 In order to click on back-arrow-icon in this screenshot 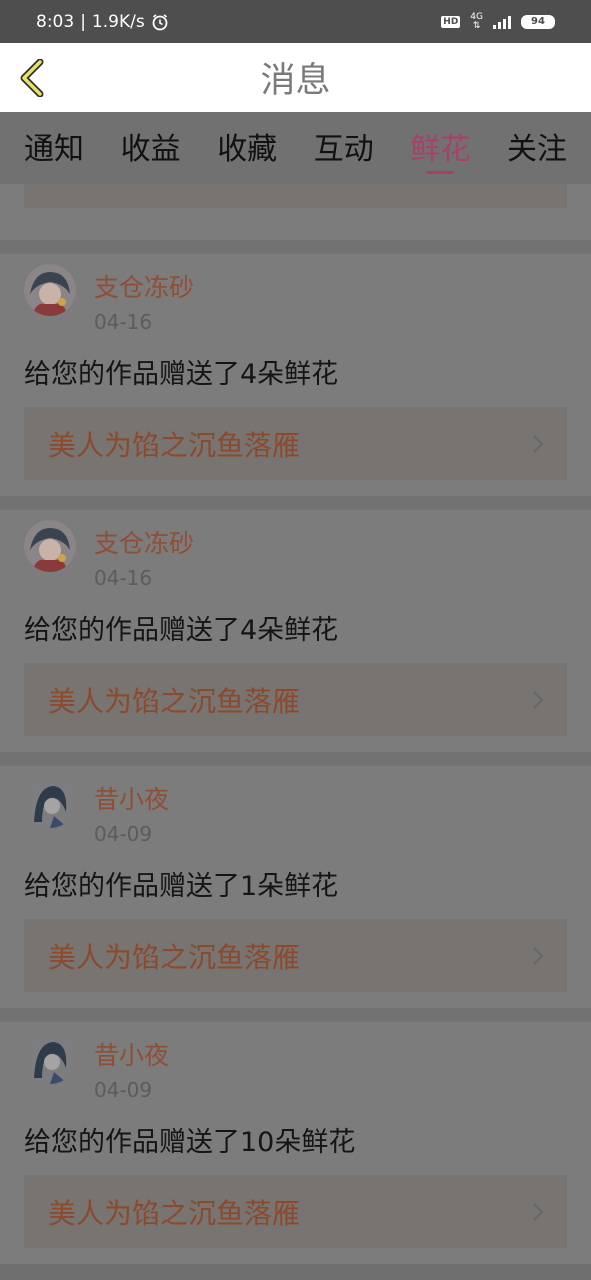, I will do `click(32, 78)`.